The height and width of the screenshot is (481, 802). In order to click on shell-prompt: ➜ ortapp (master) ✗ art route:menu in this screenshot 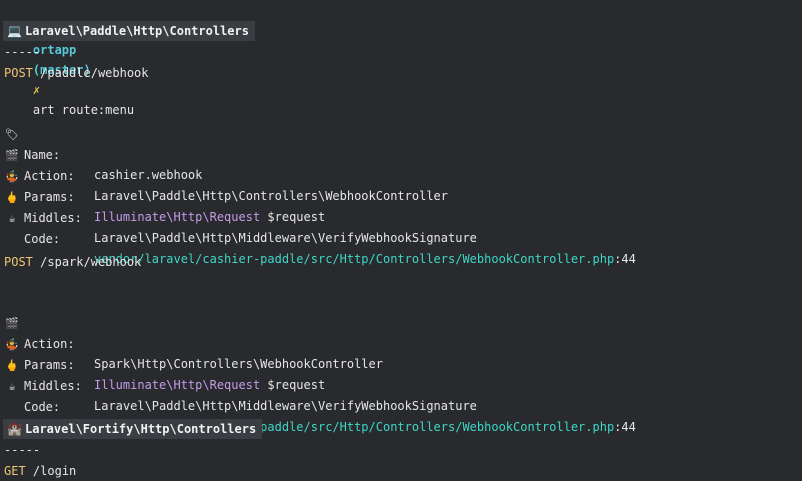, I will do `click(69, 58)`.